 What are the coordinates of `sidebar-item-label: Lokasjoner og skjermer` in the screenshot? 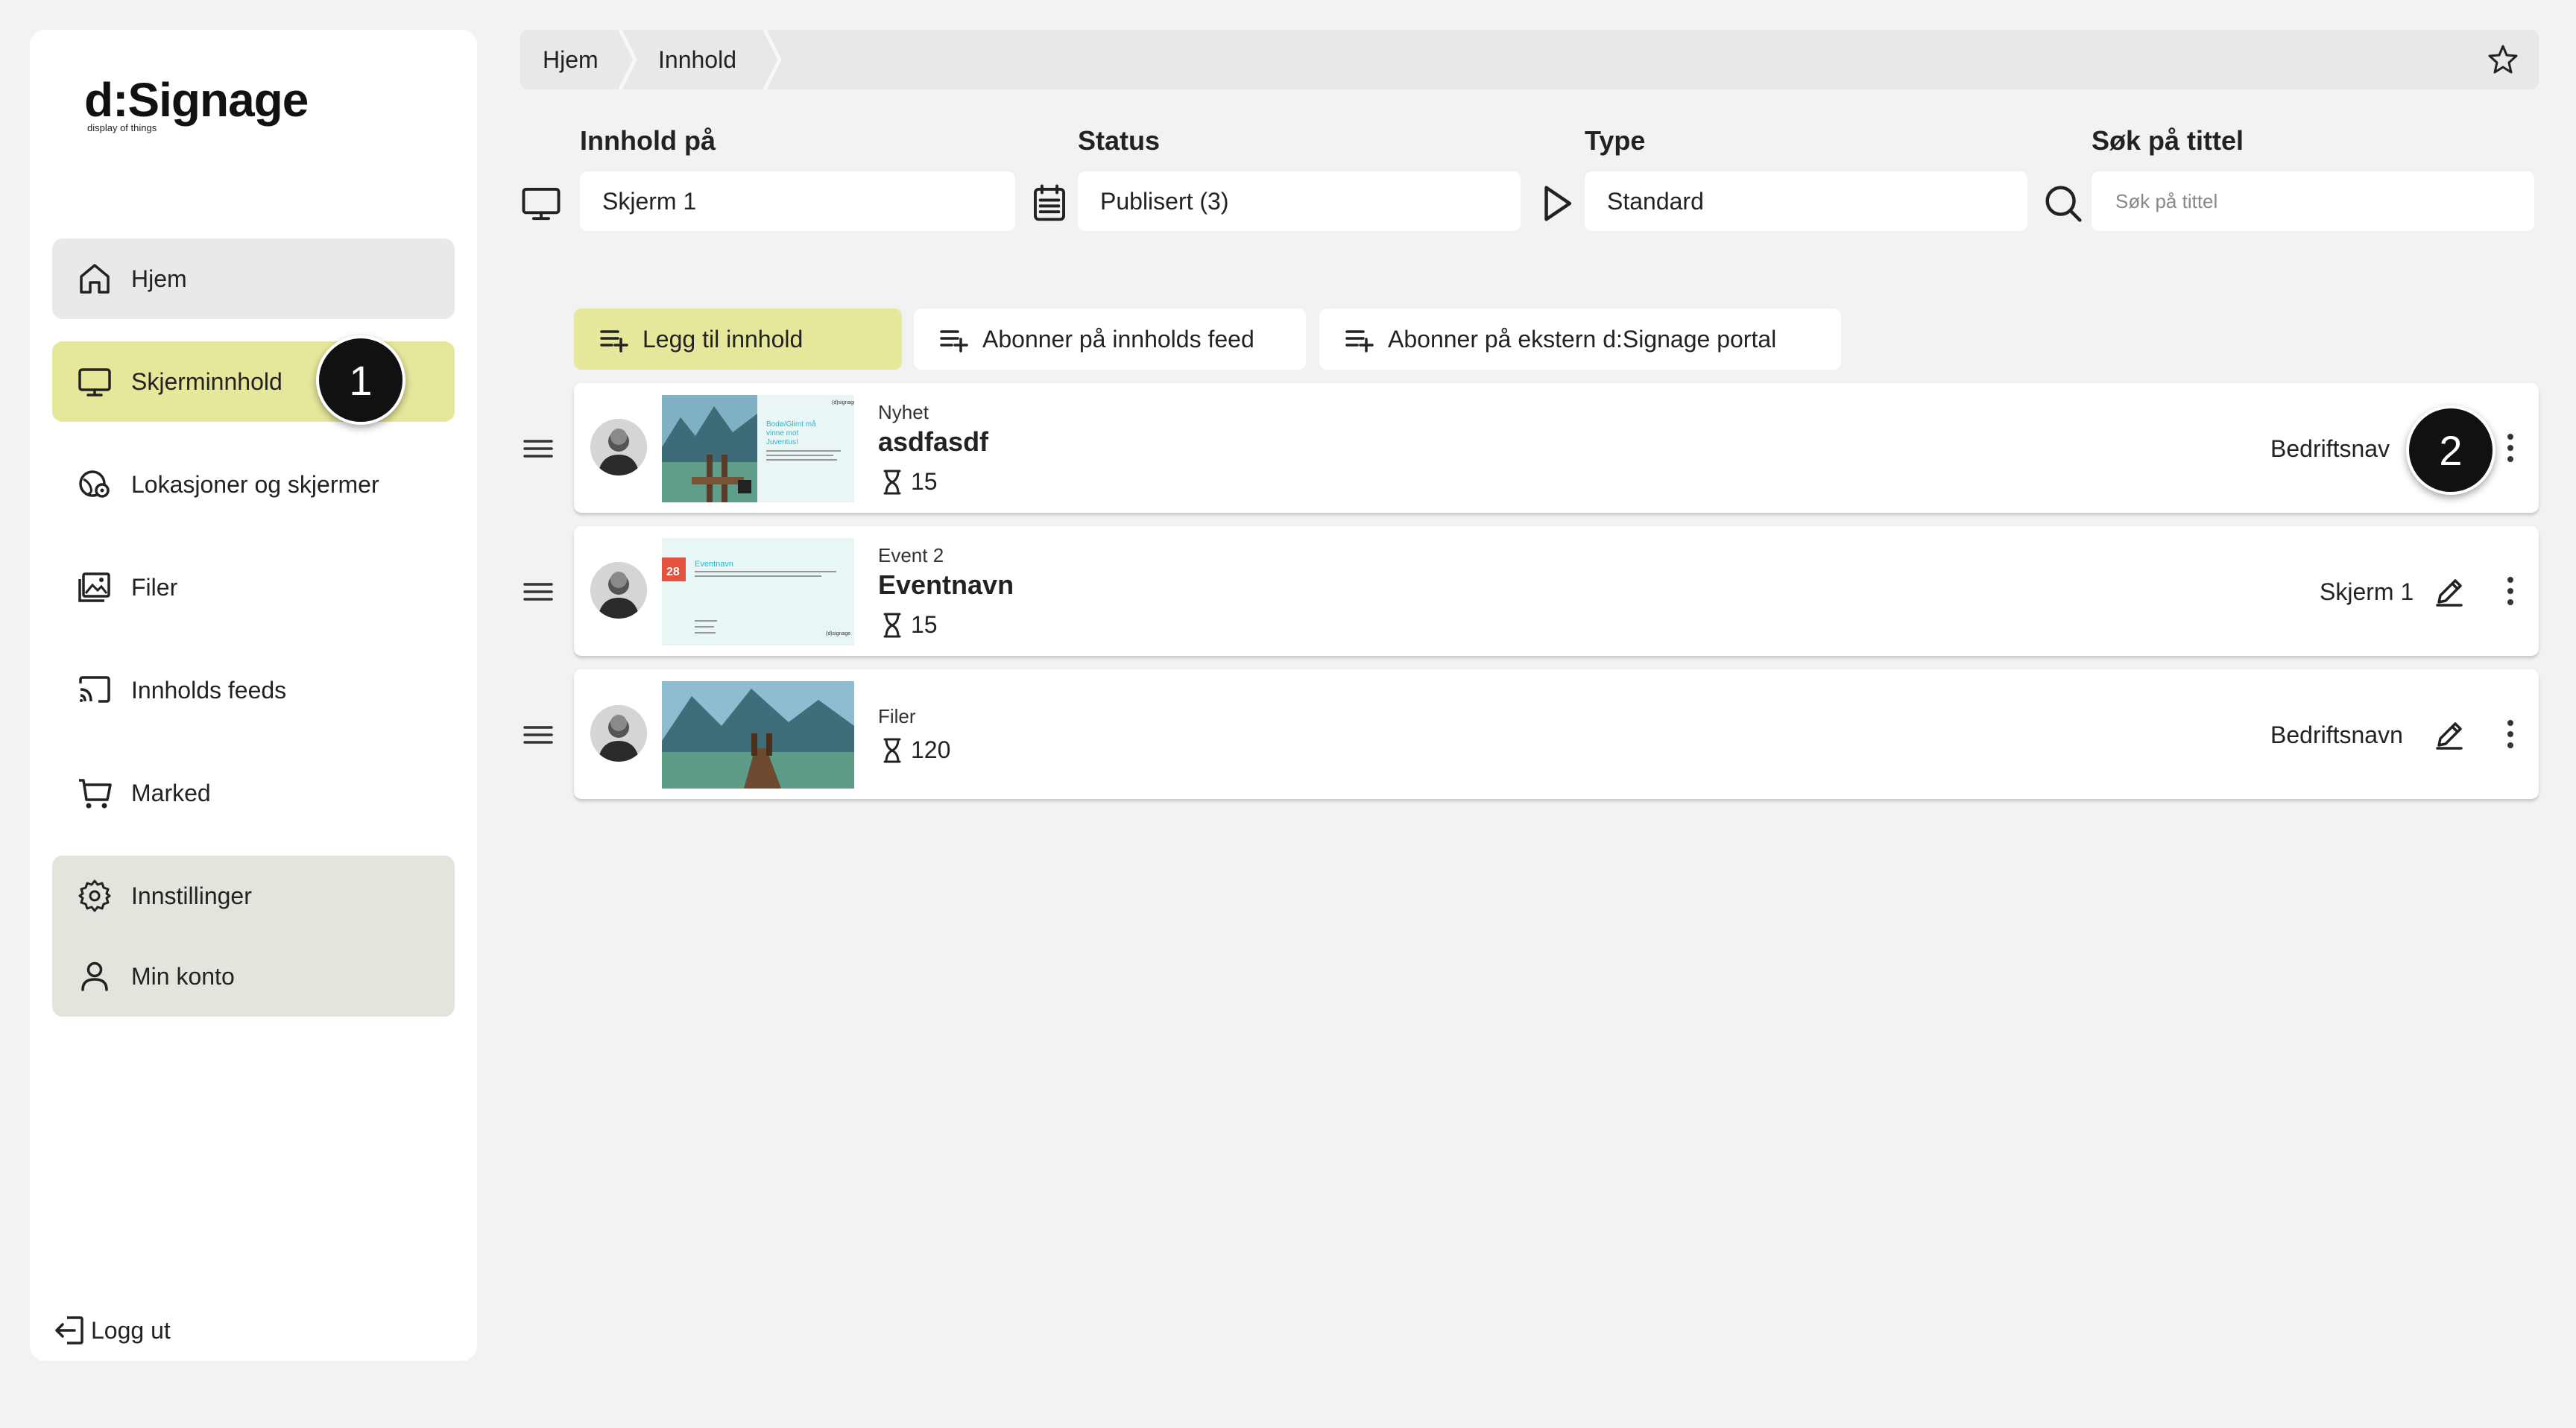 It's located at (255, 484).